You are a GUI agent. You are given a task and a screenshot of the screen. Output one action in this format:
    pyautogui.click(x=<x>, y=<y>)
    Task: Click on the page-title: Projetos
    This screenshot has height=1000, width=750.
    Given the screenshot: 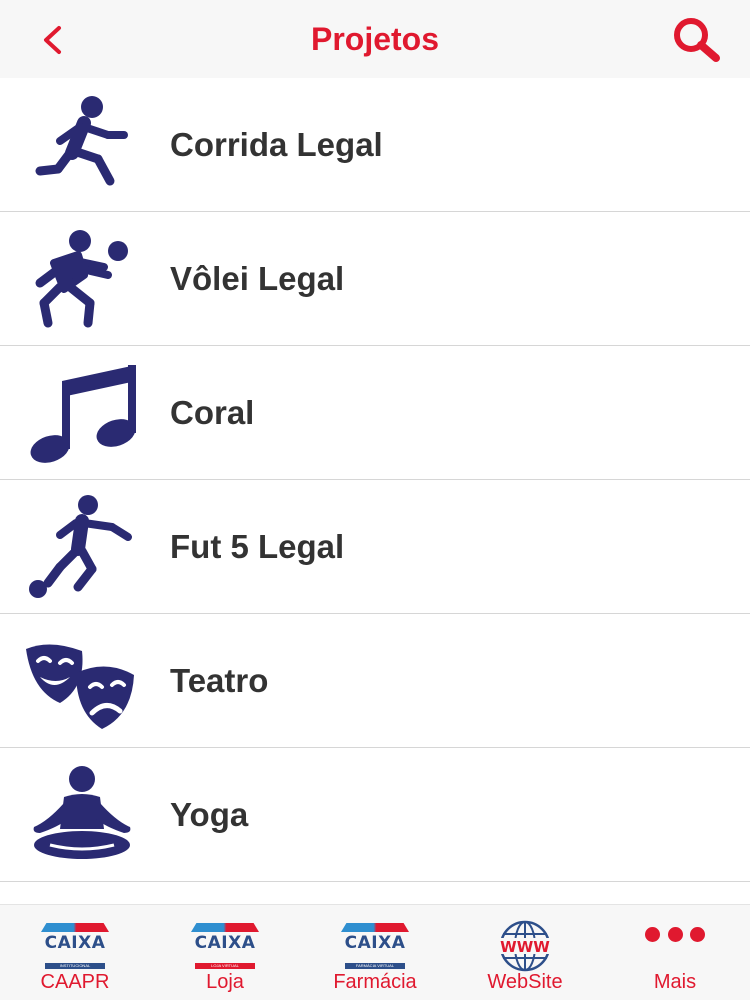 What is the action you would take?
    pyautogui.click(x=375, y=39)
    